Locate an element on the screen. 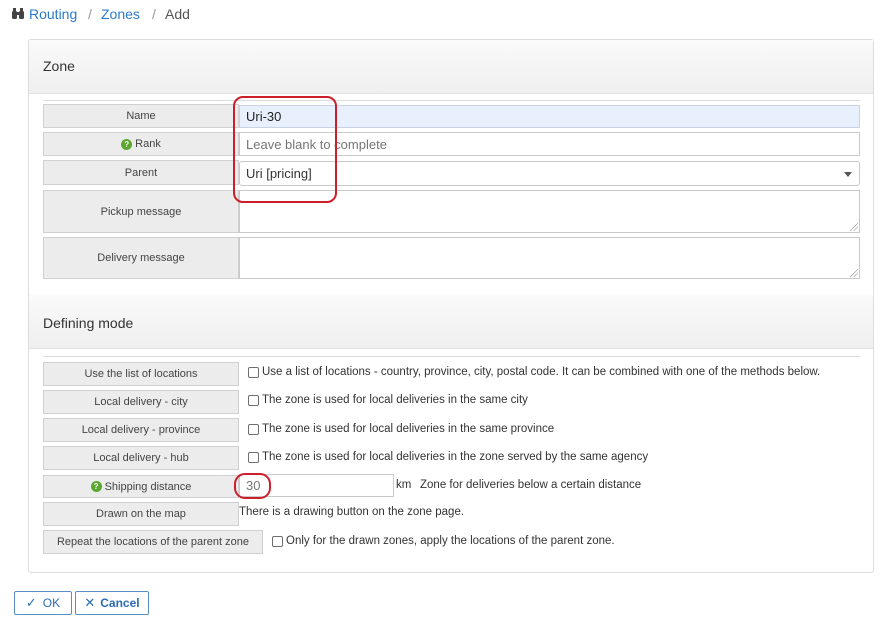 The height and width of the screenshot is (623, 882). pickup-message-label-text: Pickup message is located at coordinates (141, 211).